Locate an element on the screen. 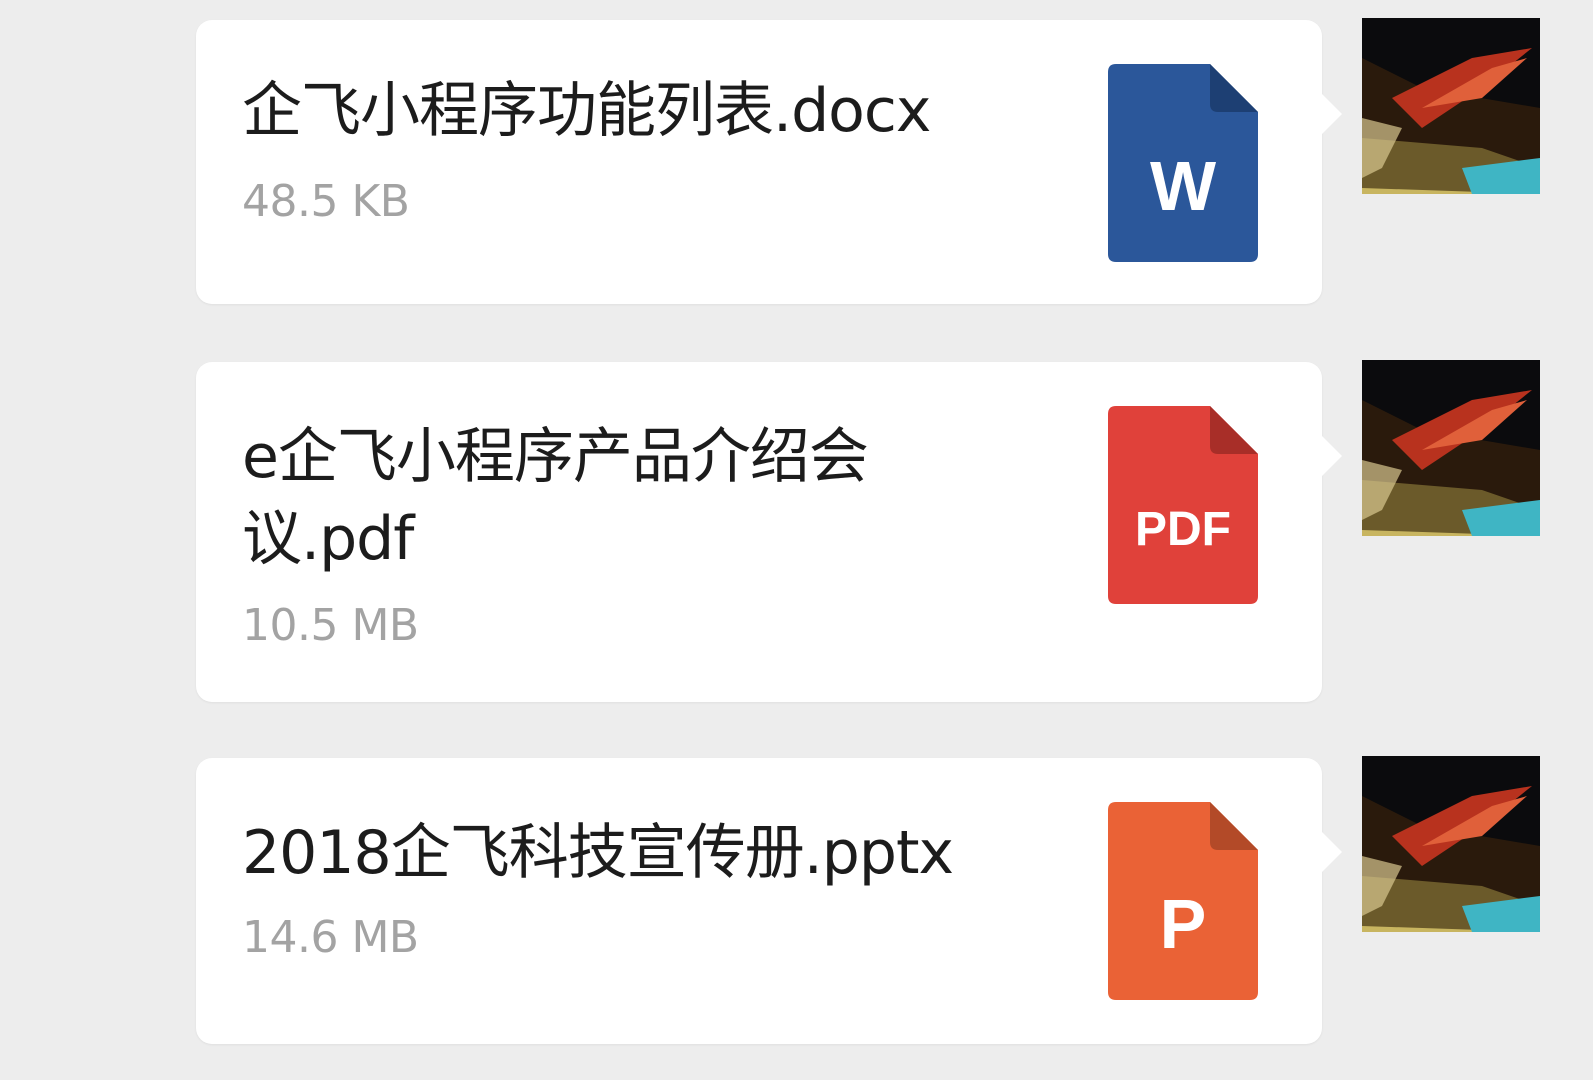 The height and width of the screenshot is (1080, 1593). powerpoint-file-icon: P is located at coordinates (1183, 901).